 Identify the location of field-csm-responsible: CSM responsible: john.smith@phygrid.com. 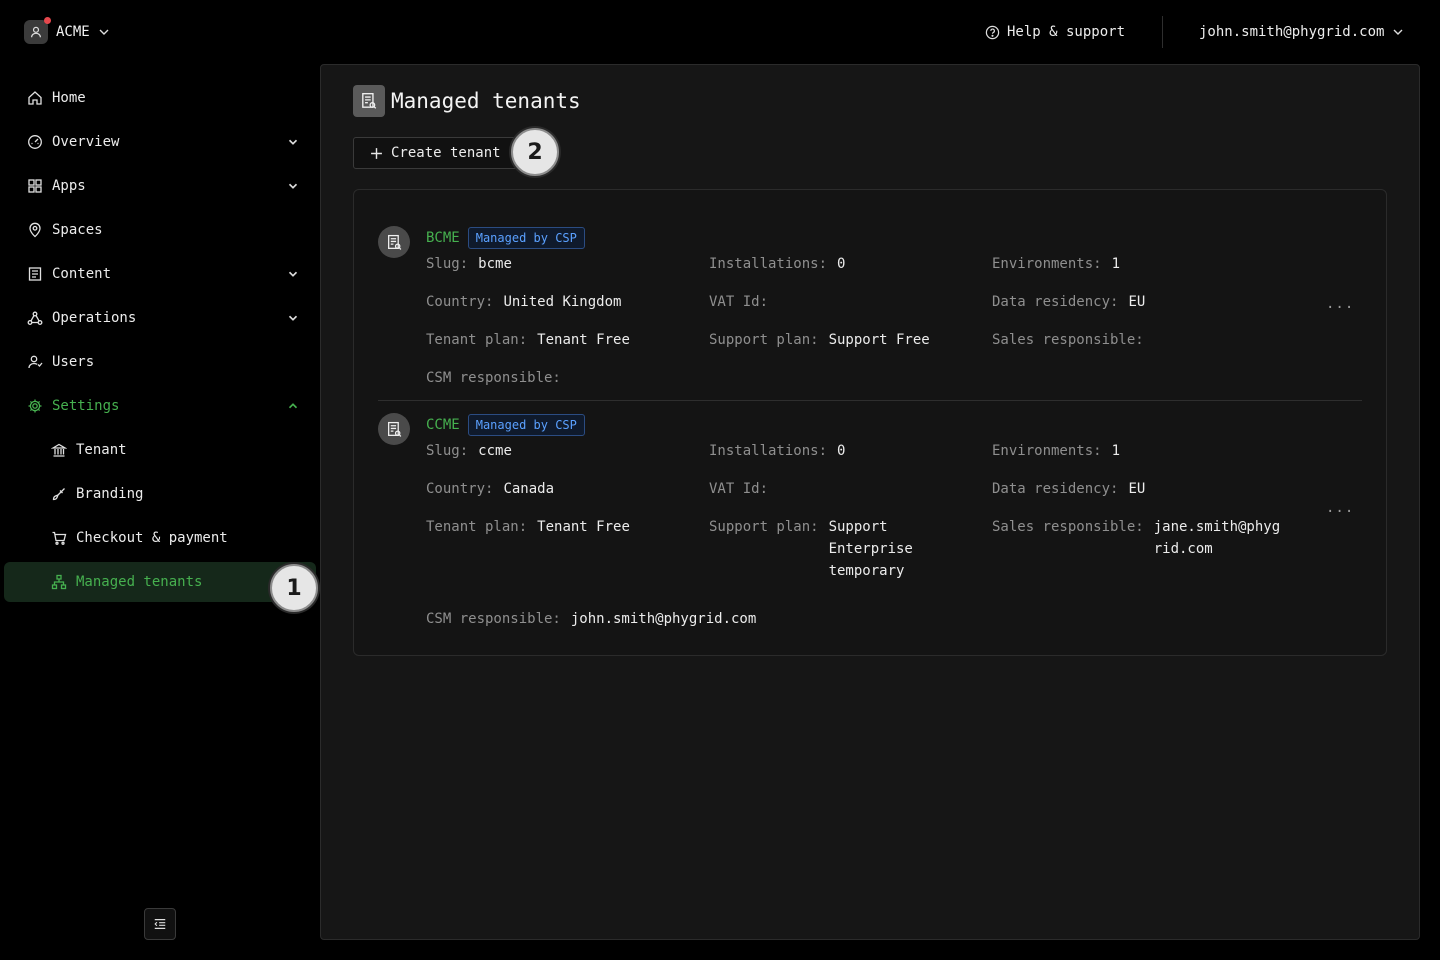
(591, 619).